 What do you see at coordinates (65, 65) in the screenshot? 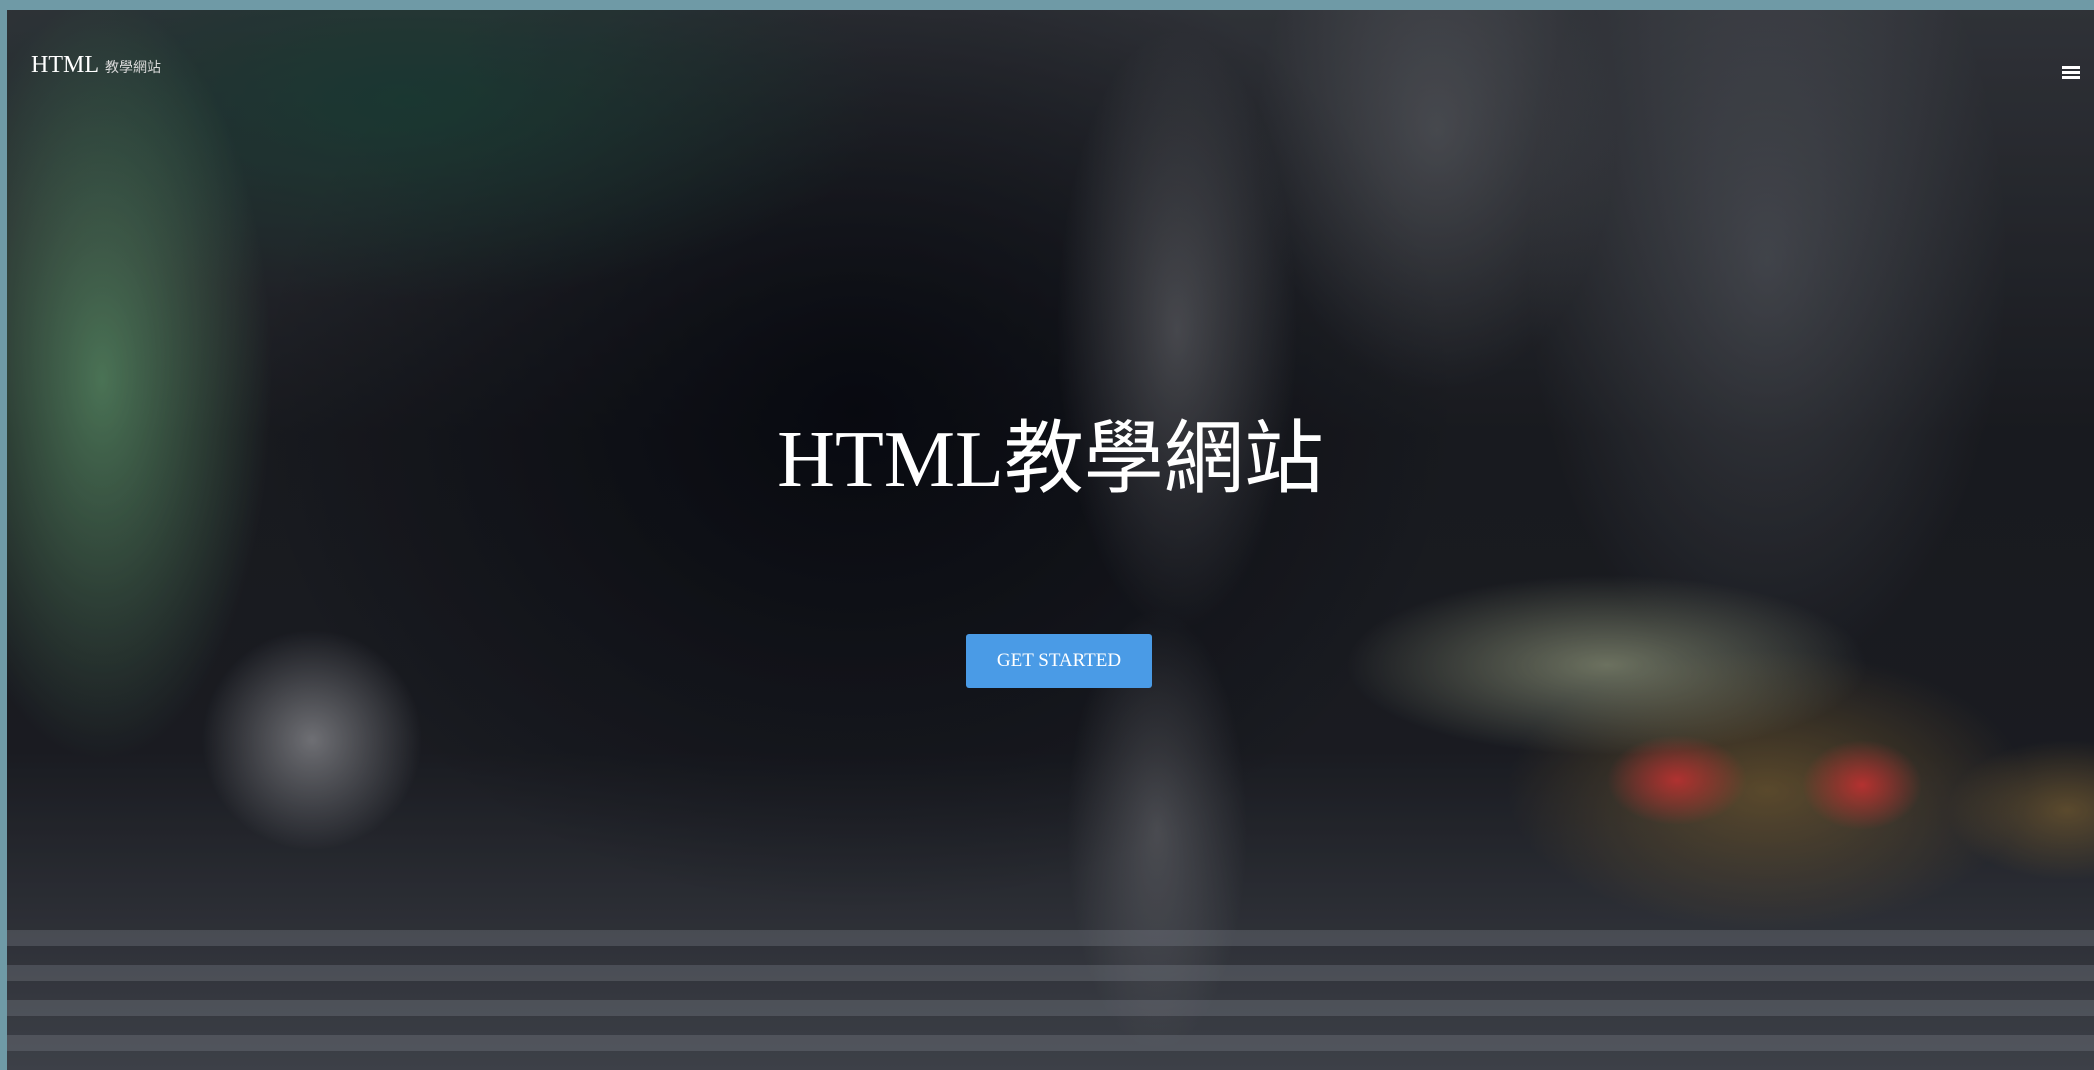
I see `brand-title: HTML` at bounding box center [65, 65].